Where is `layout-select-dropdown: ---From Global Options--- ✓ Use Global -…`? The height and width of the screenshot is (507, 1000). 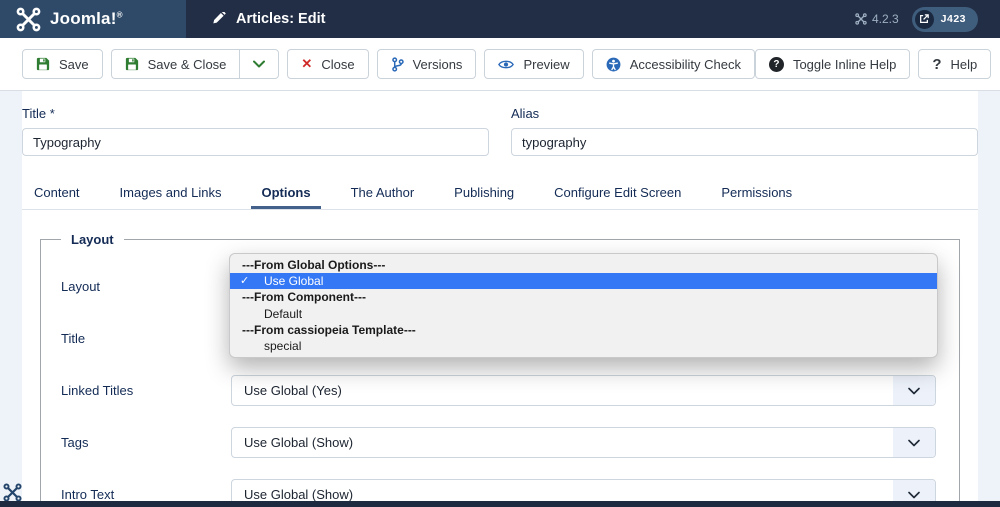 layout-select-dropdown: ---From Global Options--- ✓ Use Global -… is located at coordinates (583, 306).